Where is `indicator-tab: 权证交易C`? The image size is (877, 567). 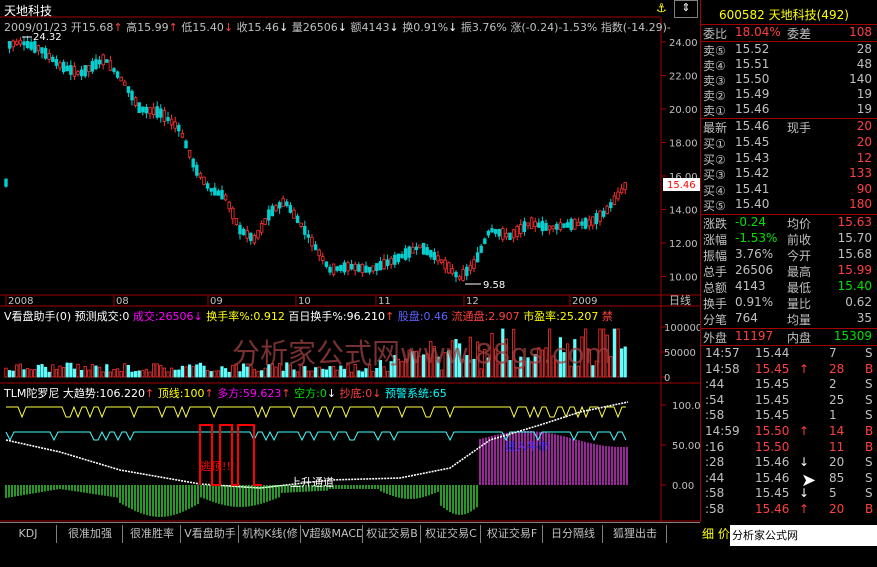 indicator-tab: 权证交易C is located at coordinates (451, 534).